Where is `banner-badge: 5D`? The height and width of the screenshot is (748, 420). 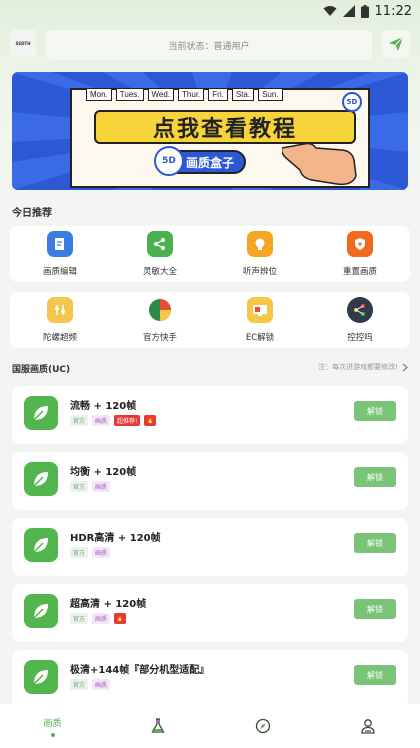 banner-badge: 5D is located at coordinates (169, 161).